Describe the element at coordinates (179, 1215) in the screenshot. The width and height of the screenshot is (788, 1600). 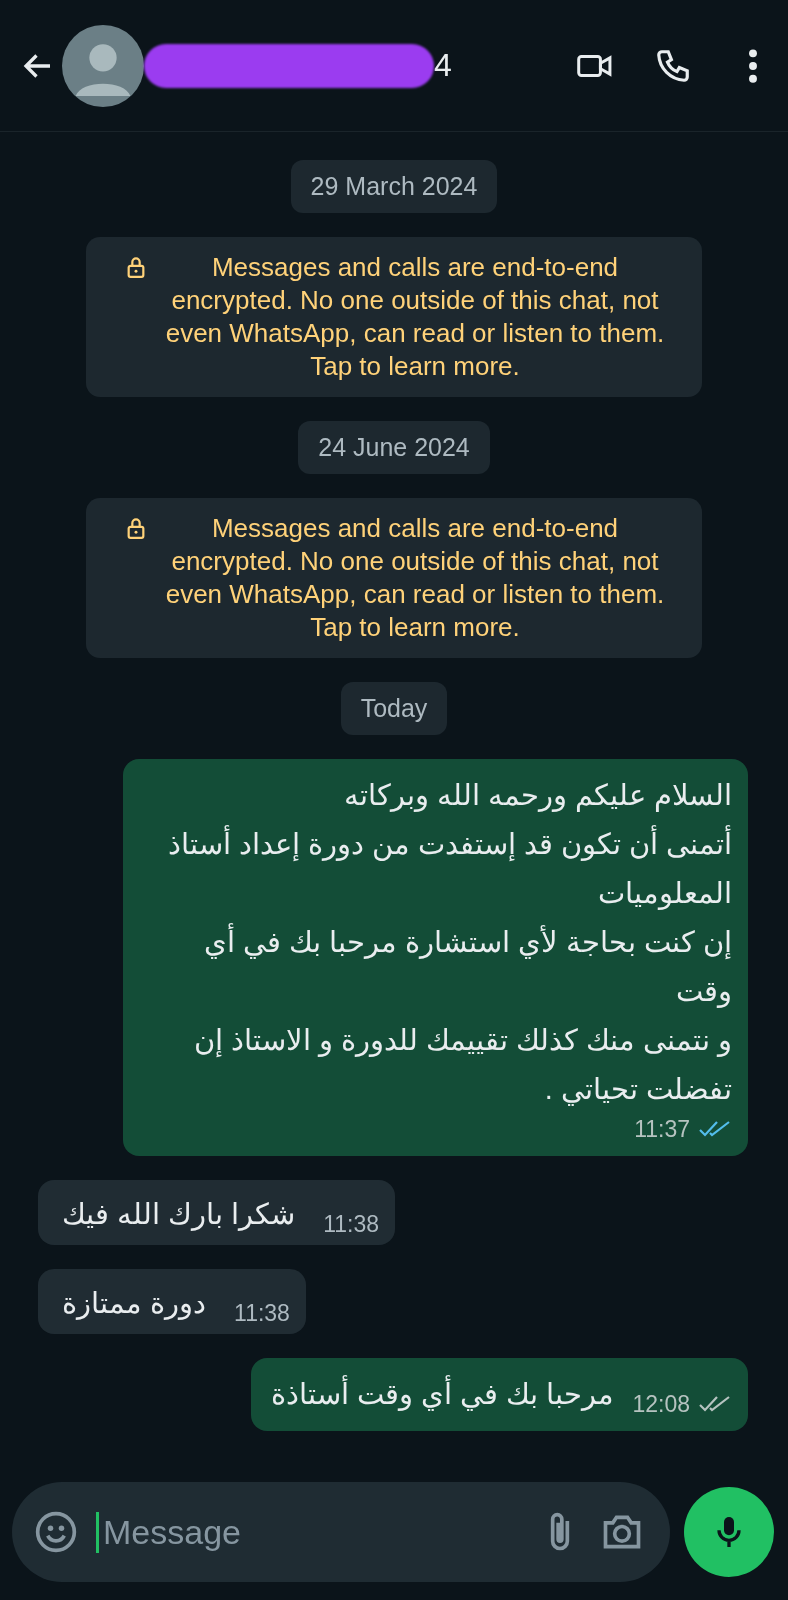
I see `message-text: شكرا بارك الله فيك` at that location.